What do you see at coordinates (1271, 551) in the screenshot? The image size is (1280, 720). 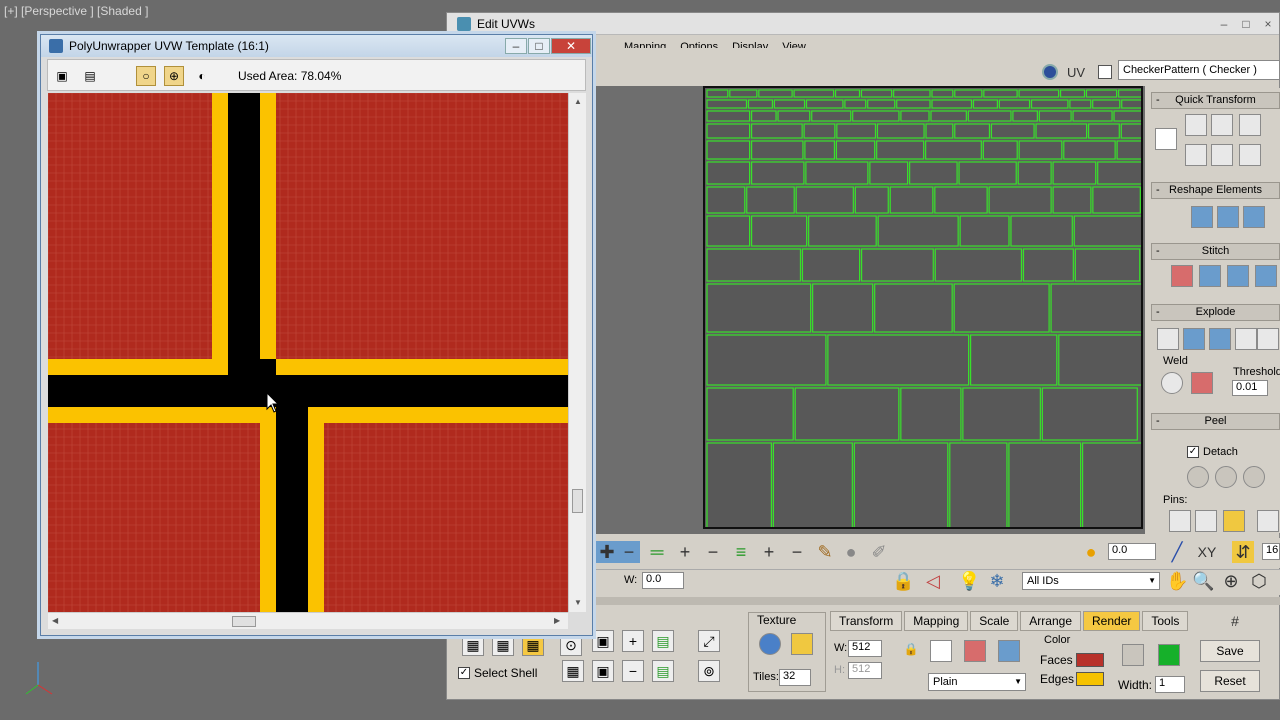 I see `zoom-input: 16` at bounding box center [1271, 551].